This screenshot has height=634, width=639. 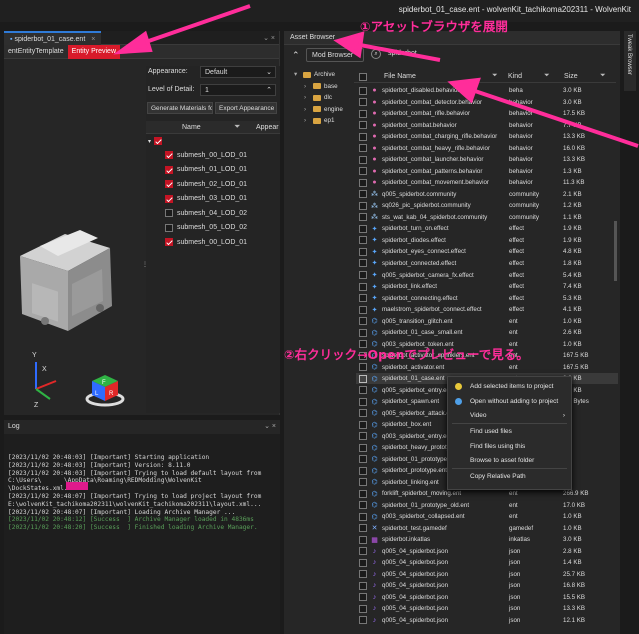 I want to click on annotation-right-click-open: ②右クリック→Openでプレビューで見る。, so click(x=406, y=354).